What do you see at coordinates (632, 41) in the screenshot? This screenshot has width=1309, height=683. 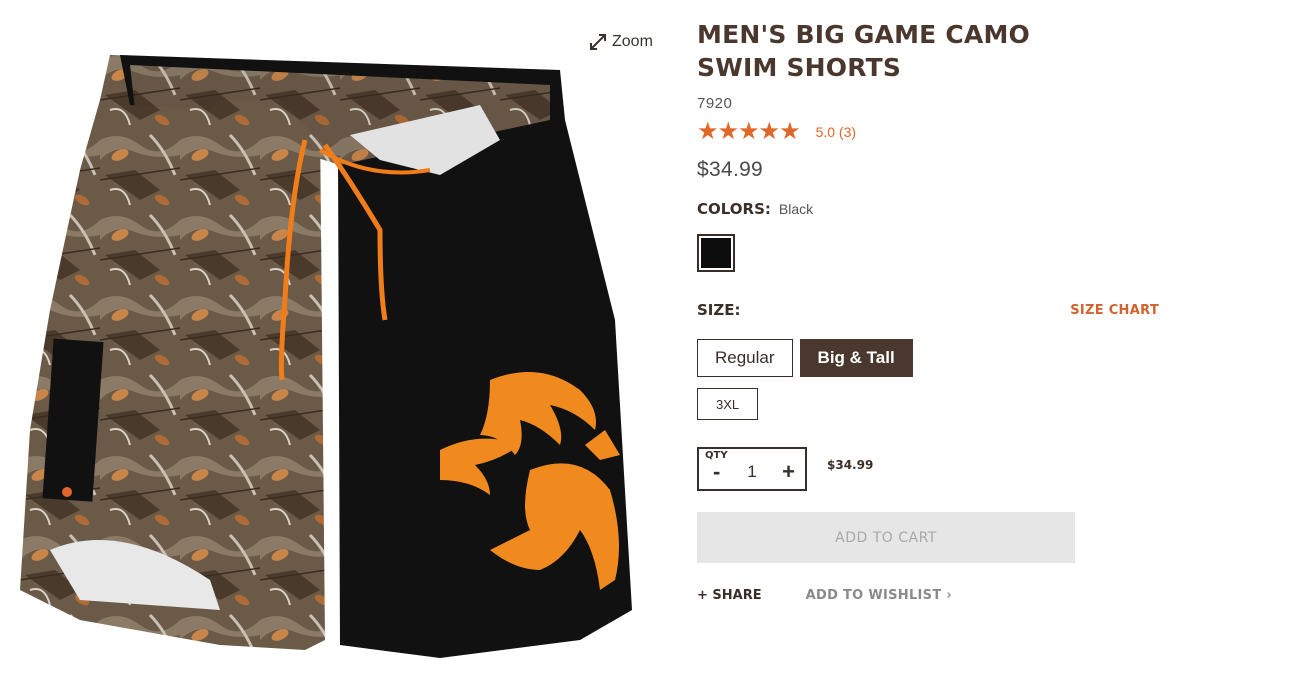 I see `zoom-label: Zoom` at bounding box center [632, 41].